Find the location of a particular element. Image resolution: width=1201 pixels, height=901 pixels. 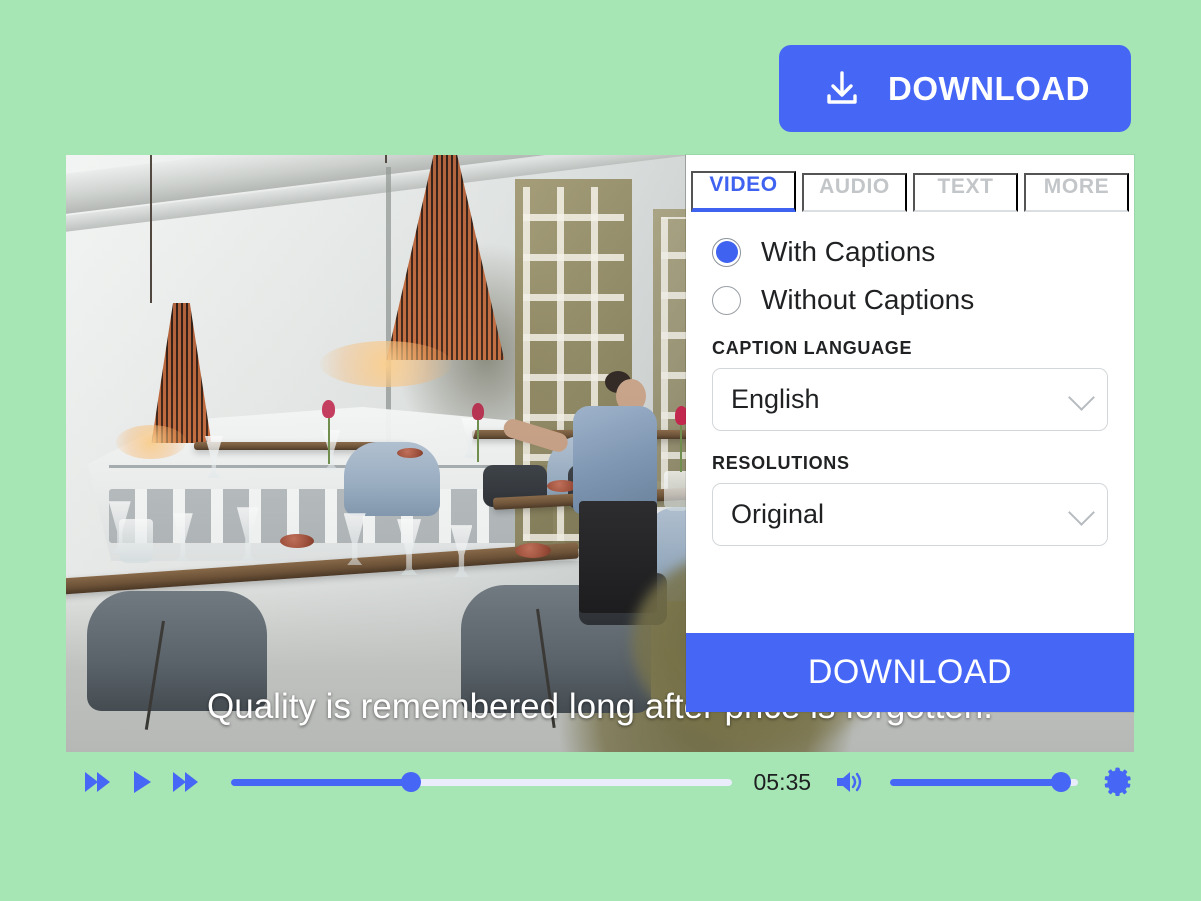

video-control-bar: 05:35 is located at coordinates (600, 782).